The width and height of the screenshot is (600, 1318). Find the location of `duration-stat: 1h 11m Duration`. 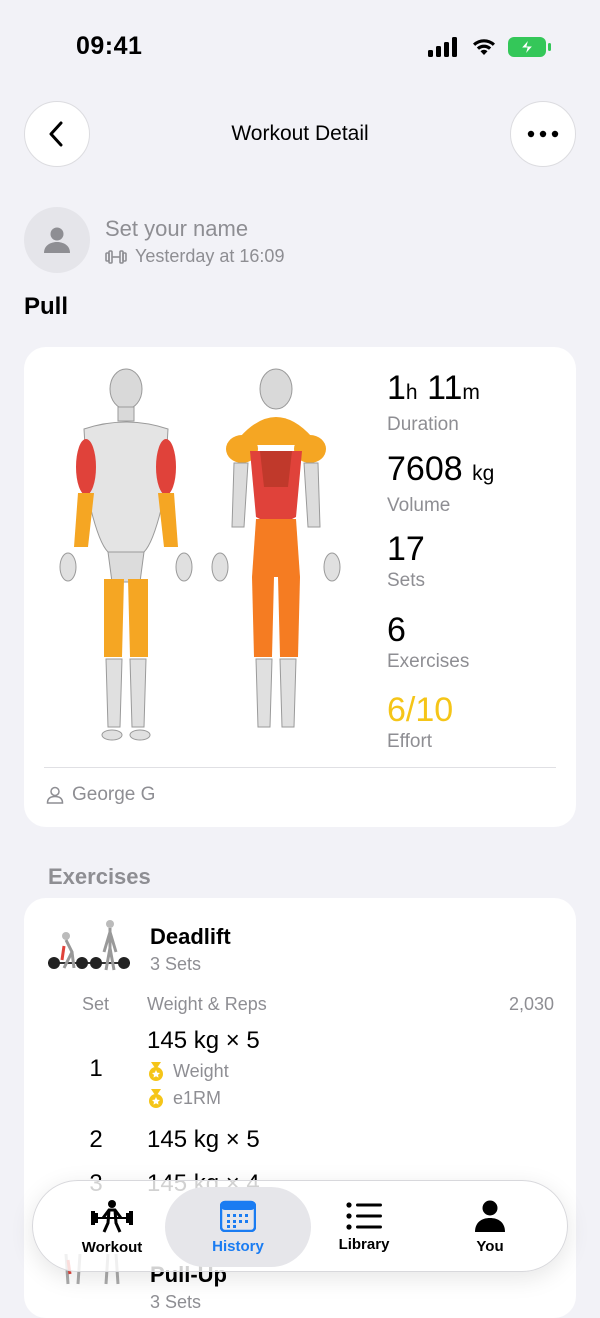

duration-stat: 1h 11m Duration is located at coordinates (433, 402).